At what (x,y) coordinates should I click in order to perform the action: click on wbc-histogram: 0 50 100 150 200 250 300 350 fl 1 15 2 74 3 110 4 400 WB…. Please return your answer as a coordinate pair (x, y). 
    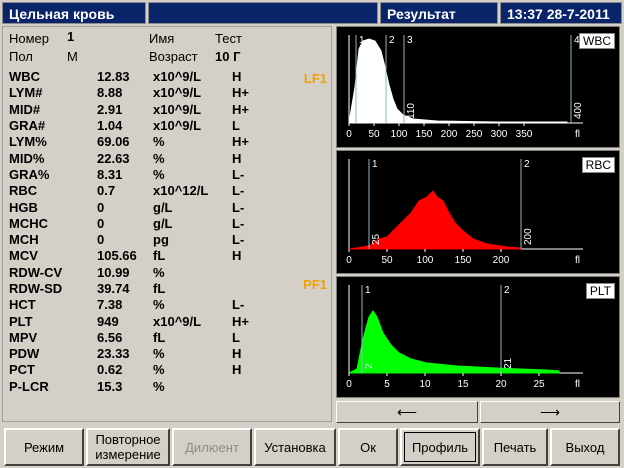
    Looking at the image, I should click on (478, 87).